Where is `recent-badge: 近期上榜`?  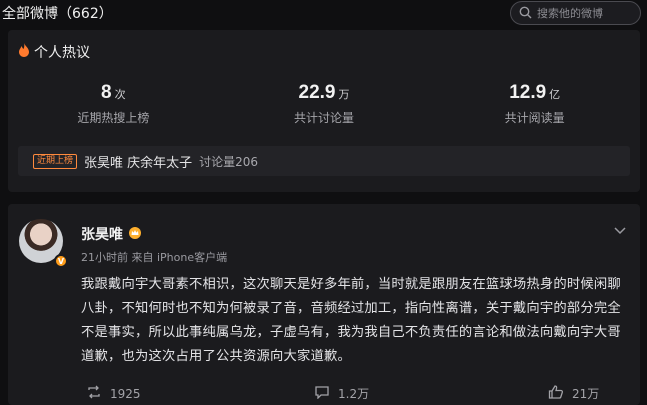
recent-badge: 近期上榜 is located at coordinates (55, 161).